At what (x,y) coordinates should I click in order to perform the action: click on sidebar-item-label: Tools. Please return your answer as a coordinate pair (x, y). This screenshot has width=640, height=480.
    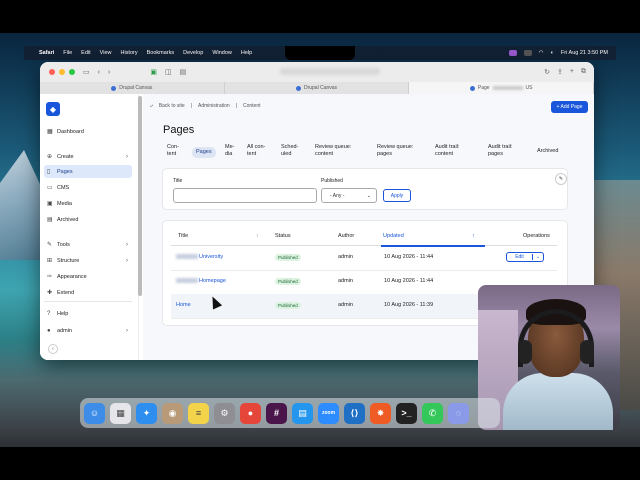
    Looking at the image, I should click on (63, 244).